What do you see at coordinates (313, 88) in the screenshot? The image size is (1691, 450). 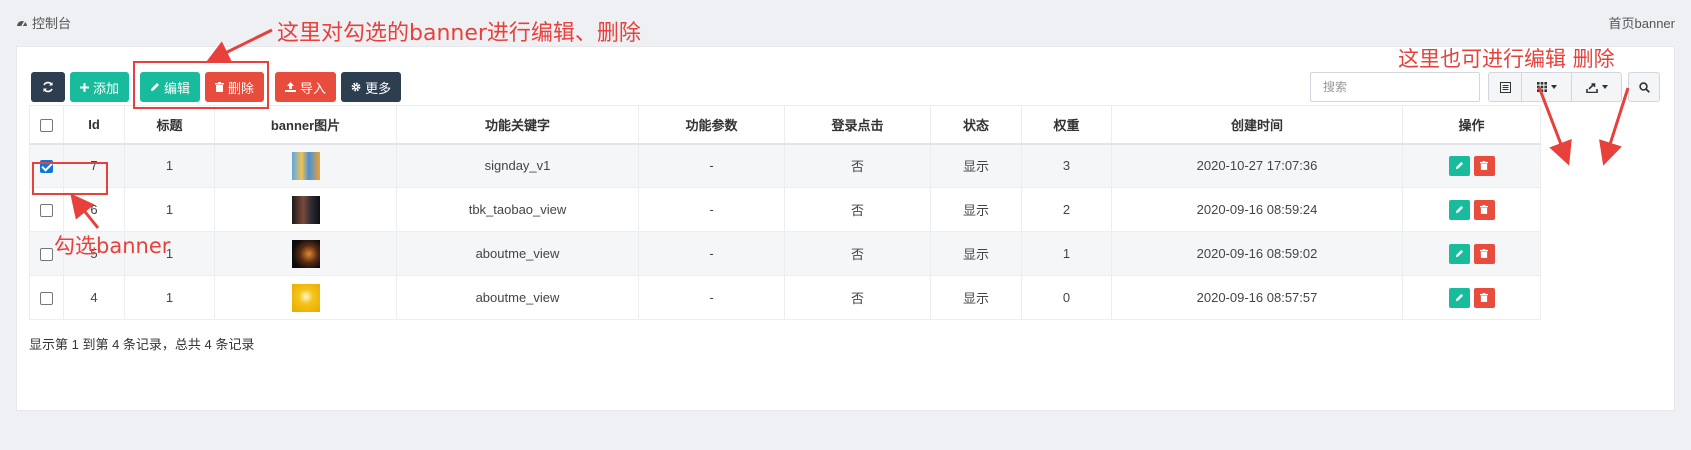 I see `import-label: 导入` at bounding box center [313, 88].